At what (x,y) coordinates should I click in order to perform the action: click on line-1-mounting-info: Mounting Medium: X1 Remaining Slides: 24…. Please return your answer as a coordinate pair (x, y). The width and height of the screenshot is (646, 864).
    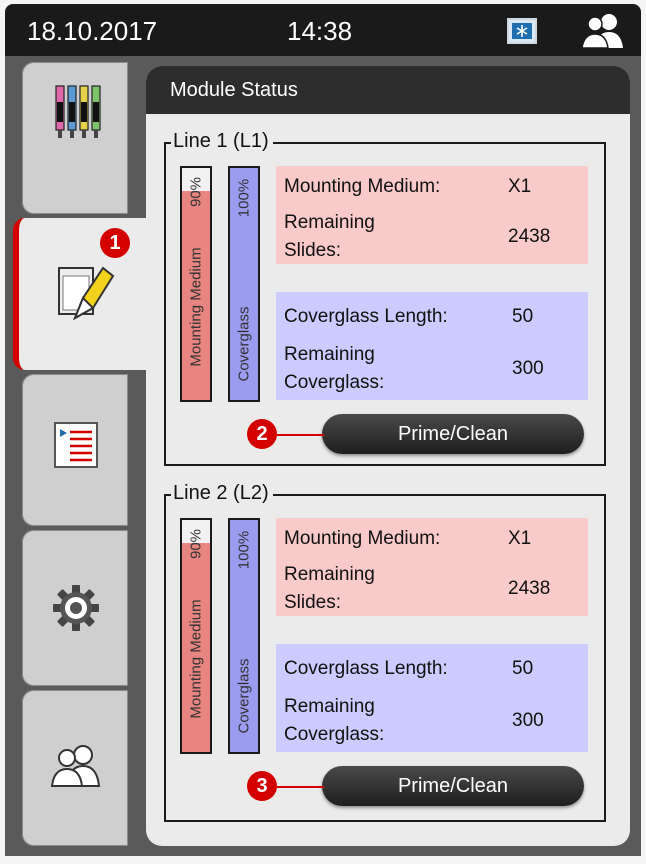
    Looking at the image, I should click on (432, 215).